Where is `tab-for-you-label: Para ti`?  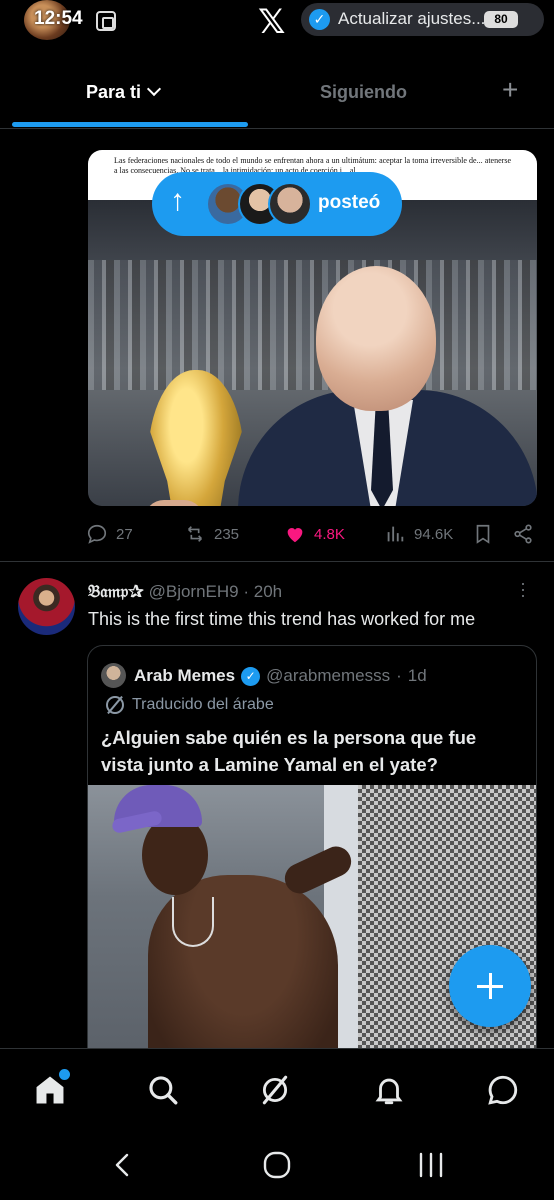
tab-for-you-label: Para ti is located at coordinates (114, 92).